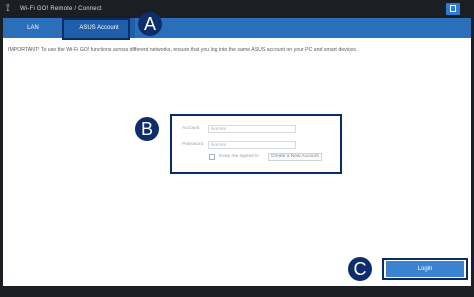  What do you see at coordinates (191, 128) in the screenshot?
I see `account-label: Account` at bounding box center [191, 128].